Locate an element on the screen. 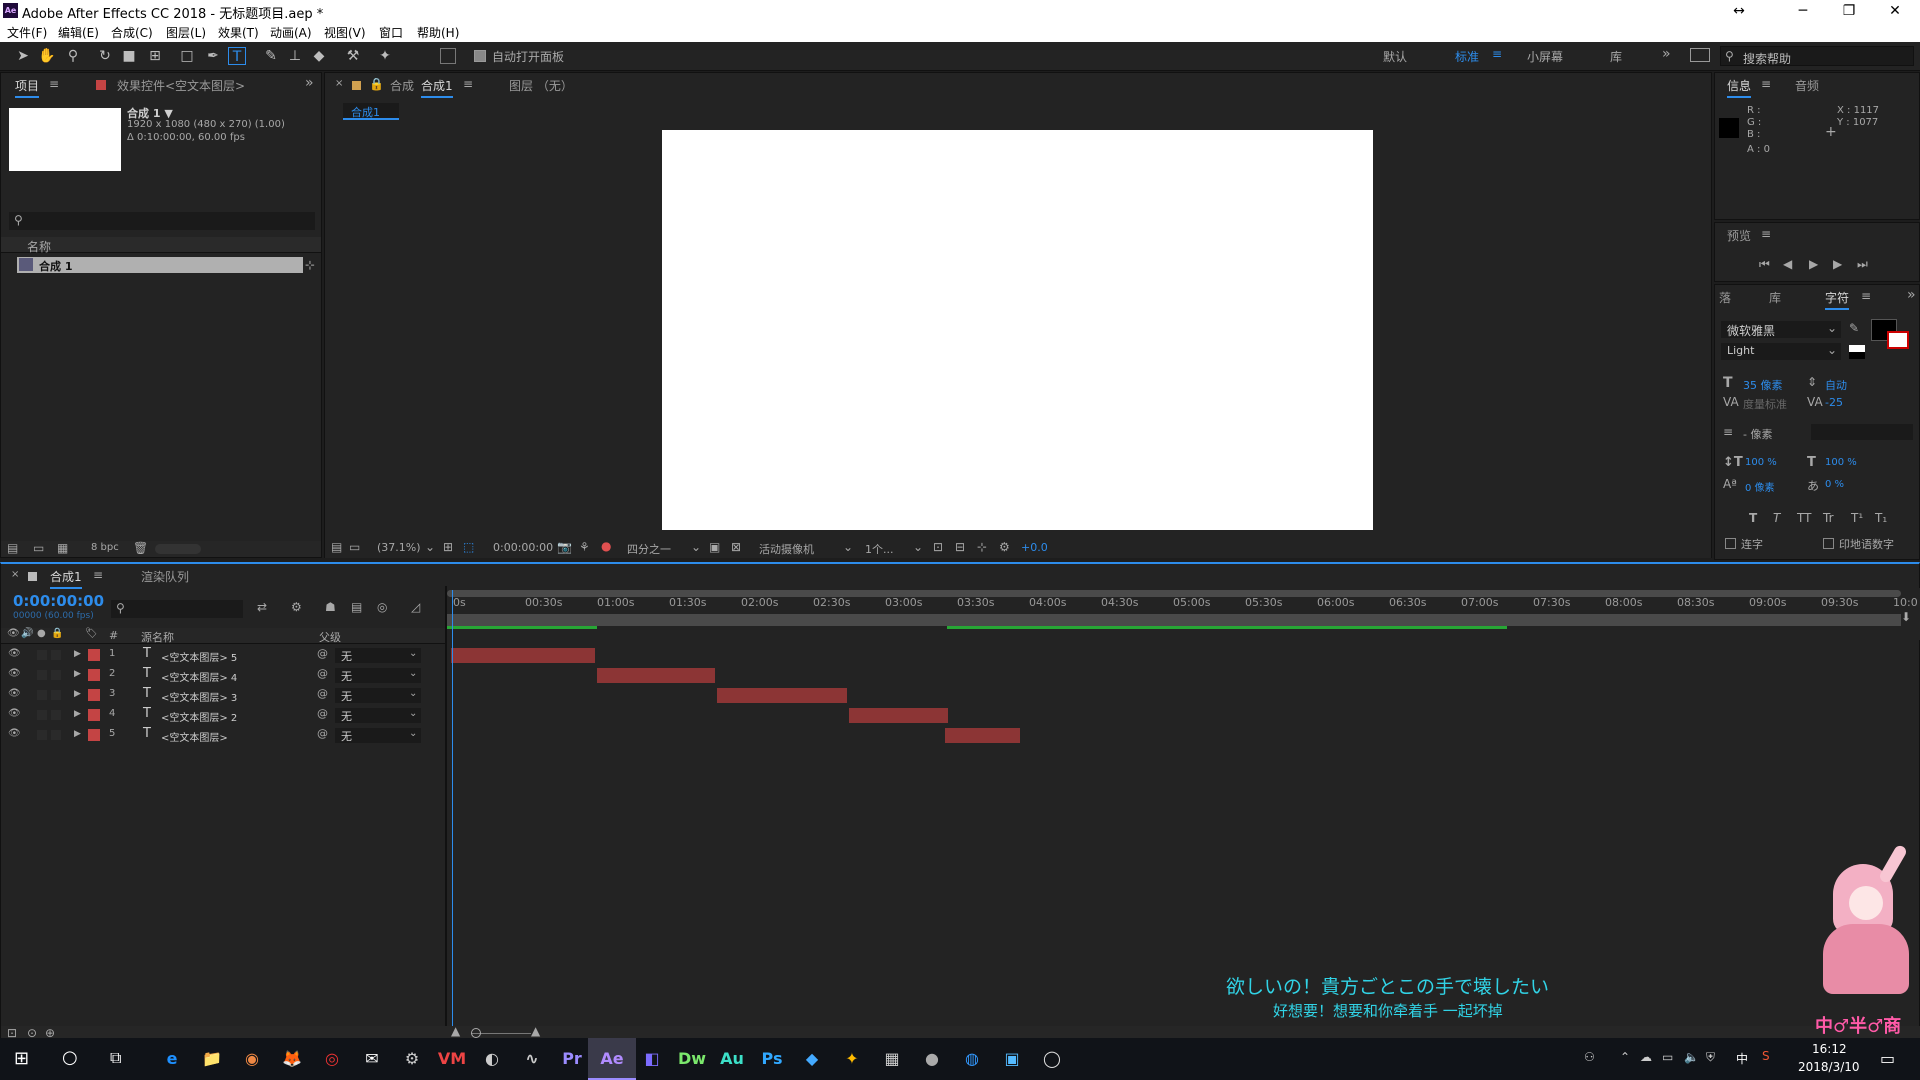  close-tab-icon: × is located at coordinates (15, 574).